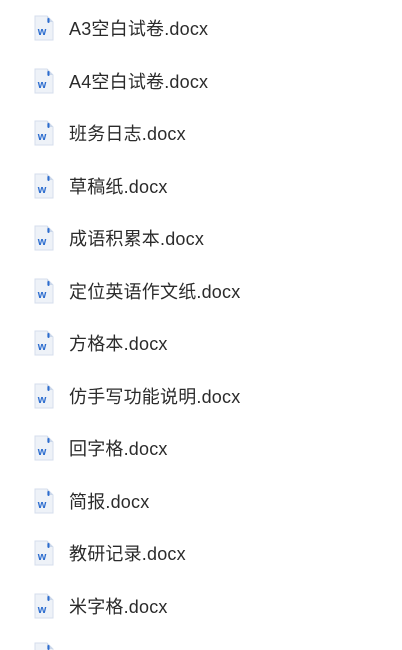 Image resolution: width=402 pixels, height=650 pixels. I want to click on file-item-a4: w A4空白试卷.docx, so click(201, 81).